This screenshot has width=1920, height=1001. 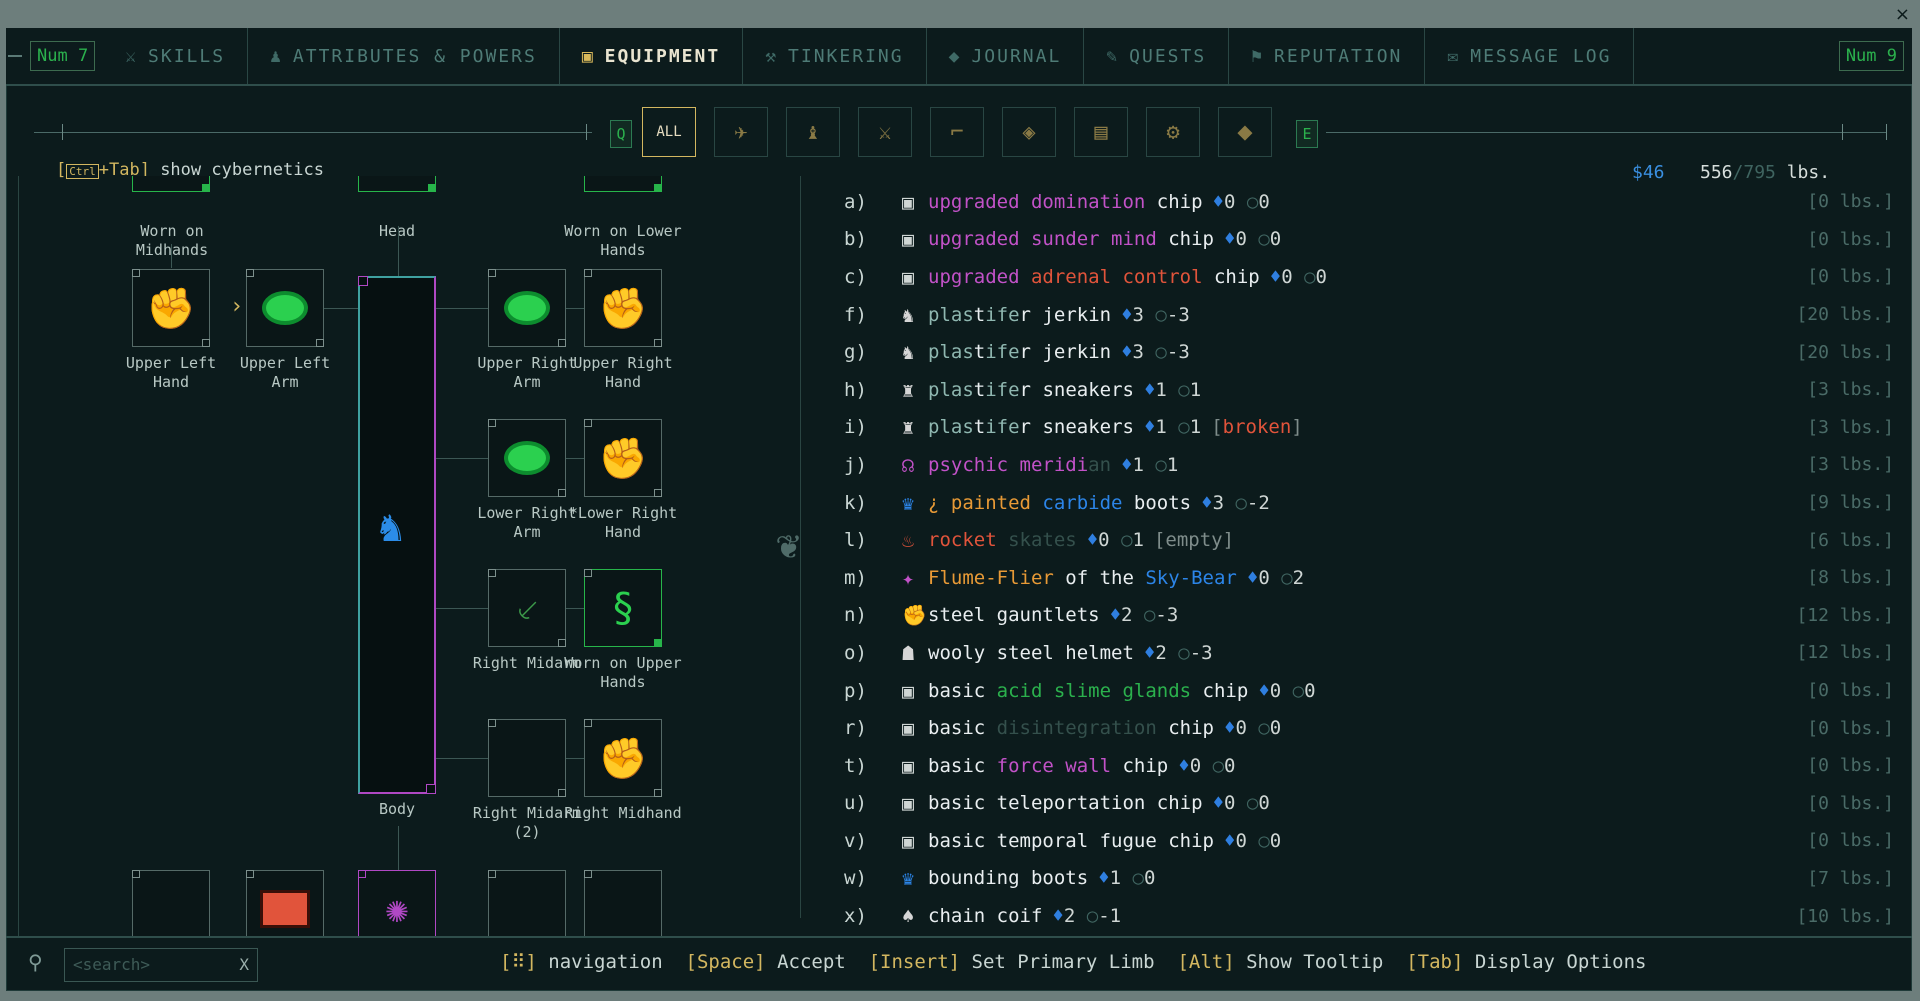 I want to click on filter-sword-button: ⚔, so click(x=885, y=132).